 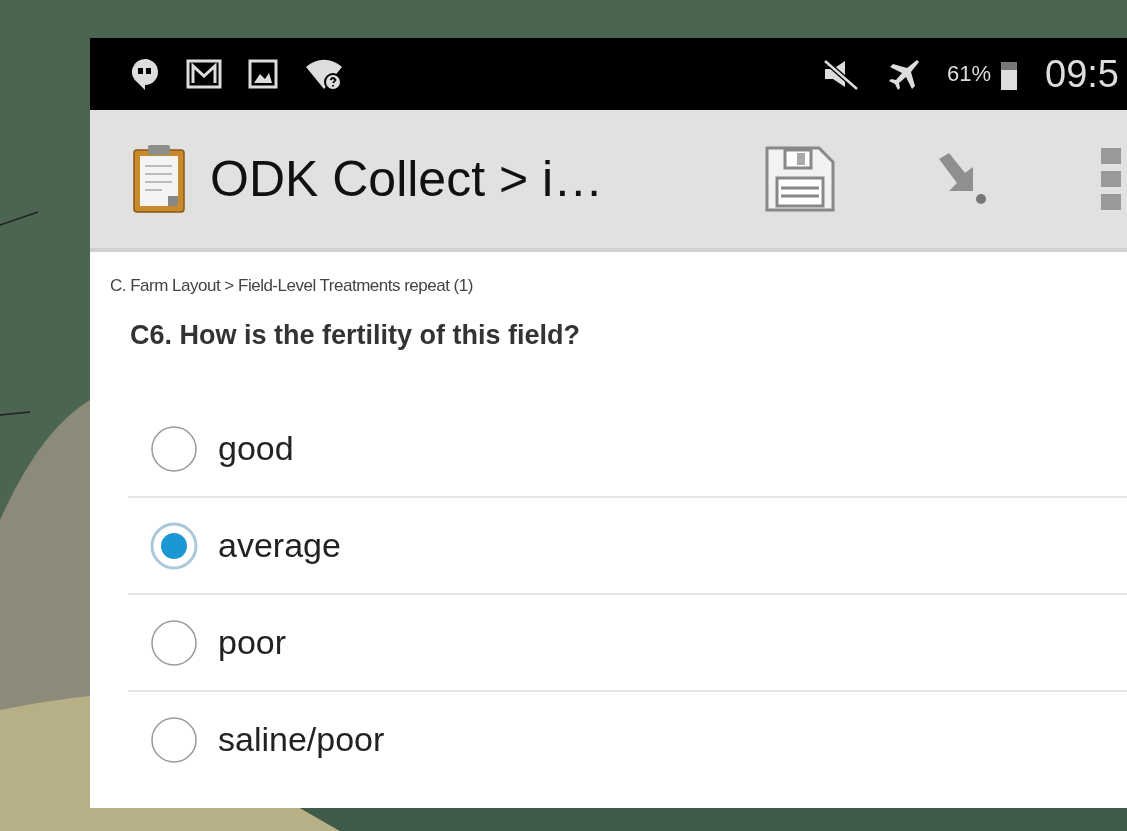 What do you see at coordinates (969, 74) in the screenshot?
I see `battery-percentage: 61%` at bounding box center [969, 74].